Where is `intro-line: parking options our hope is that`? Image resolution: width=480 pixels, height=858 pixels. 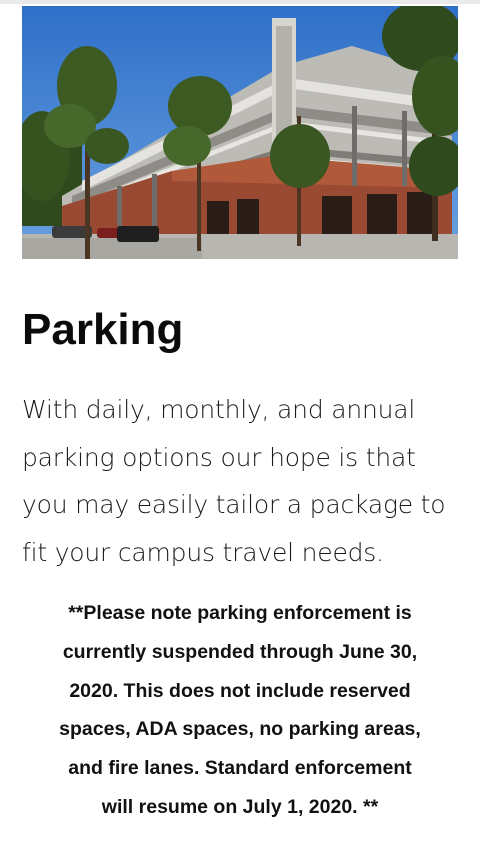 intro-line: parking options our hope is that is located at coordinates (219, 457).